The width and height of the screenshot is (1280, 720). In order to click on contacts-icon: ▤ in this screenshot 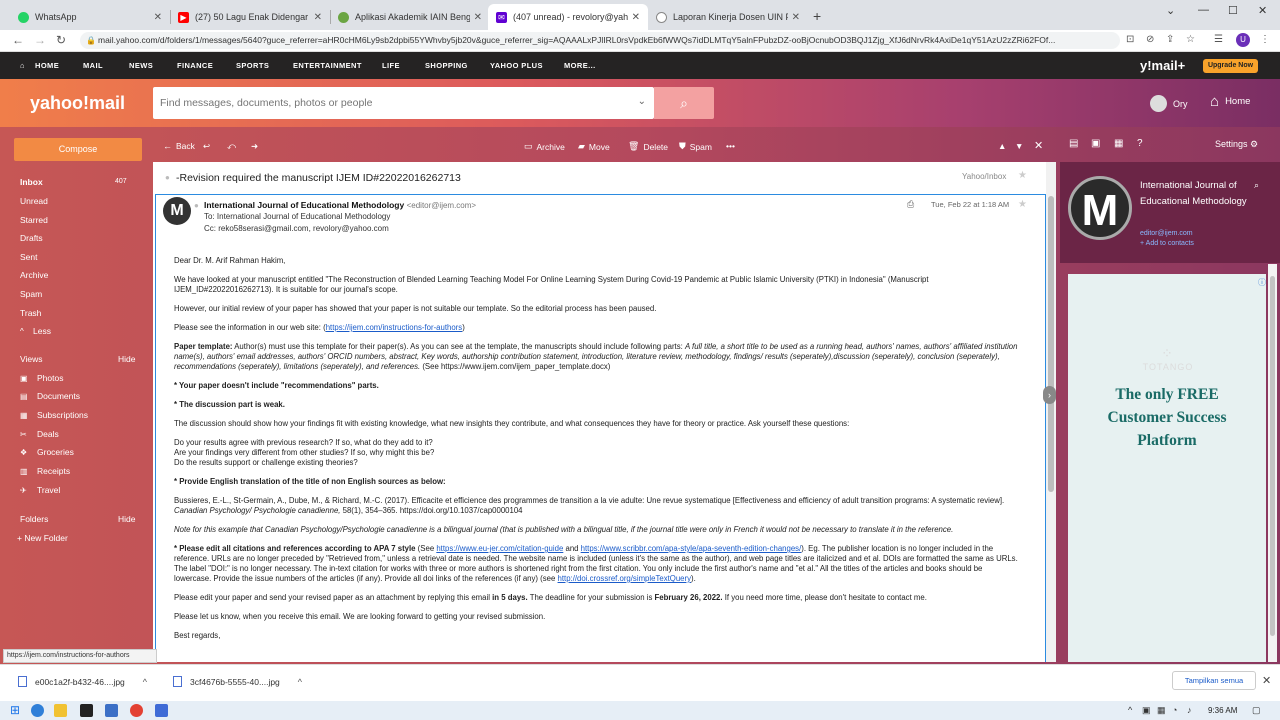, I will do `click(1073, 143)`.